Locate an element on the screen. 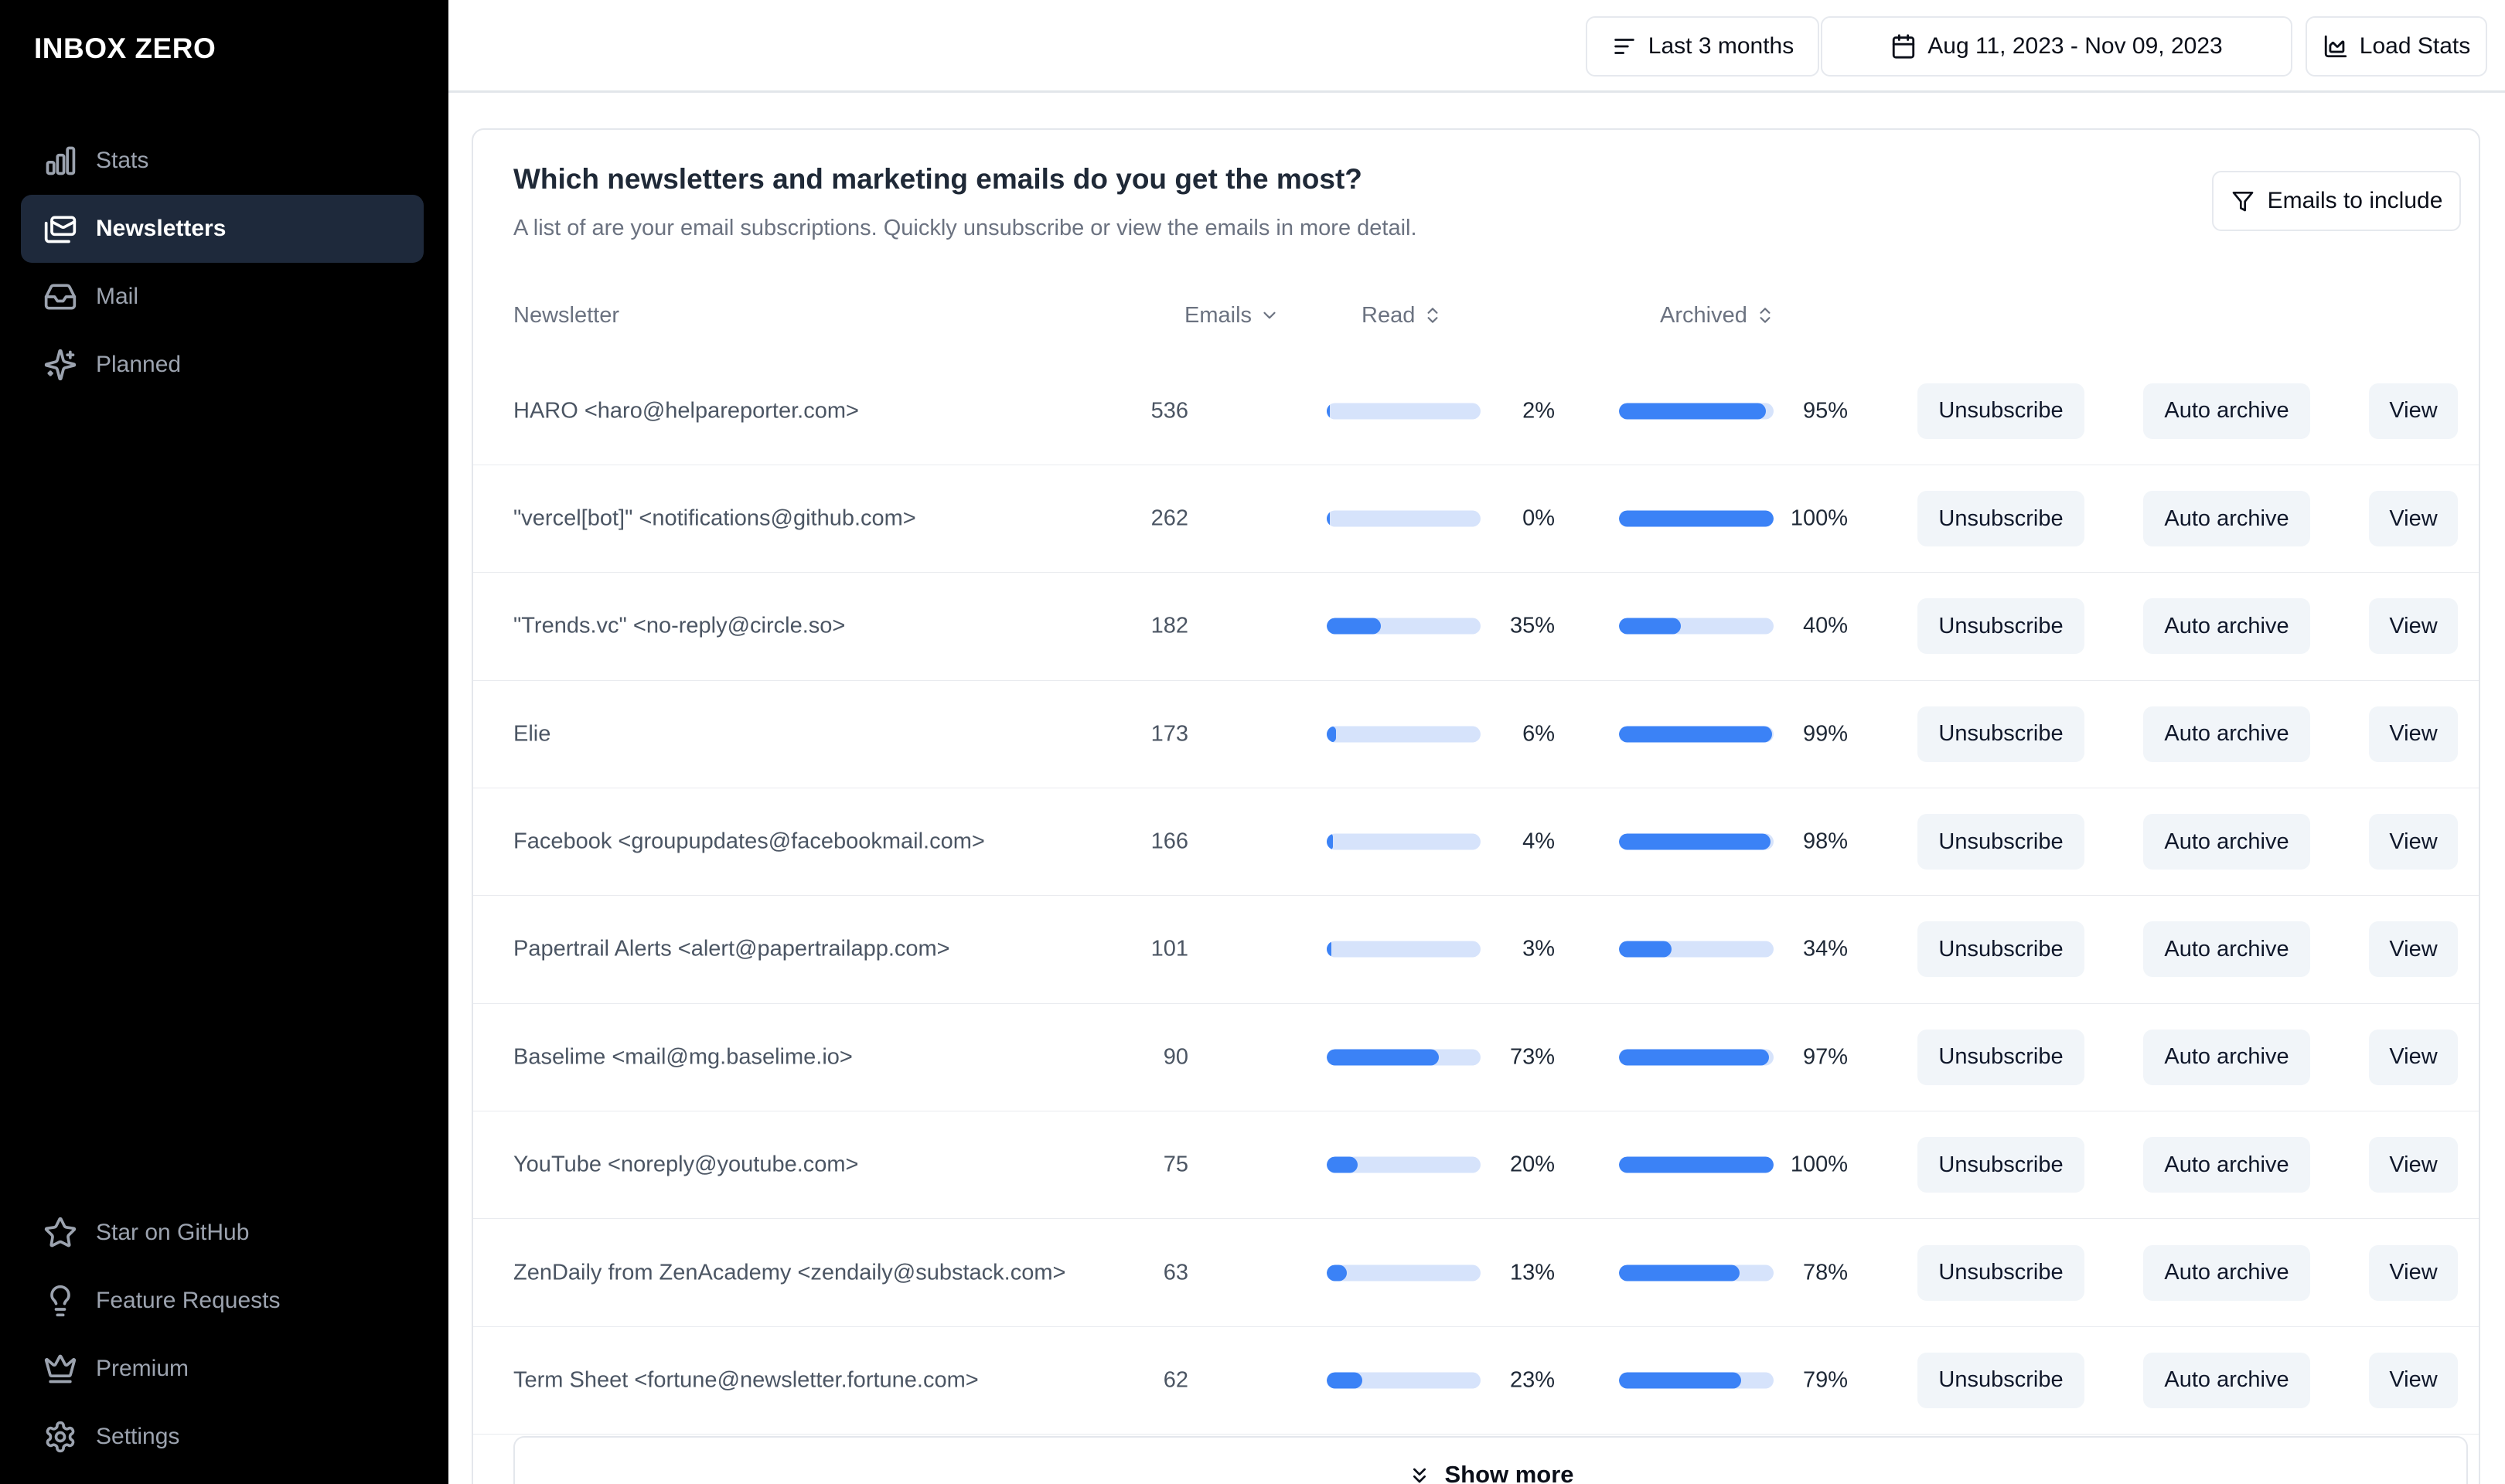 Image resolution: width=2505 pixels, height=1484 pixels. column-header-archived: Archived is located at coordinates (1717, 315).